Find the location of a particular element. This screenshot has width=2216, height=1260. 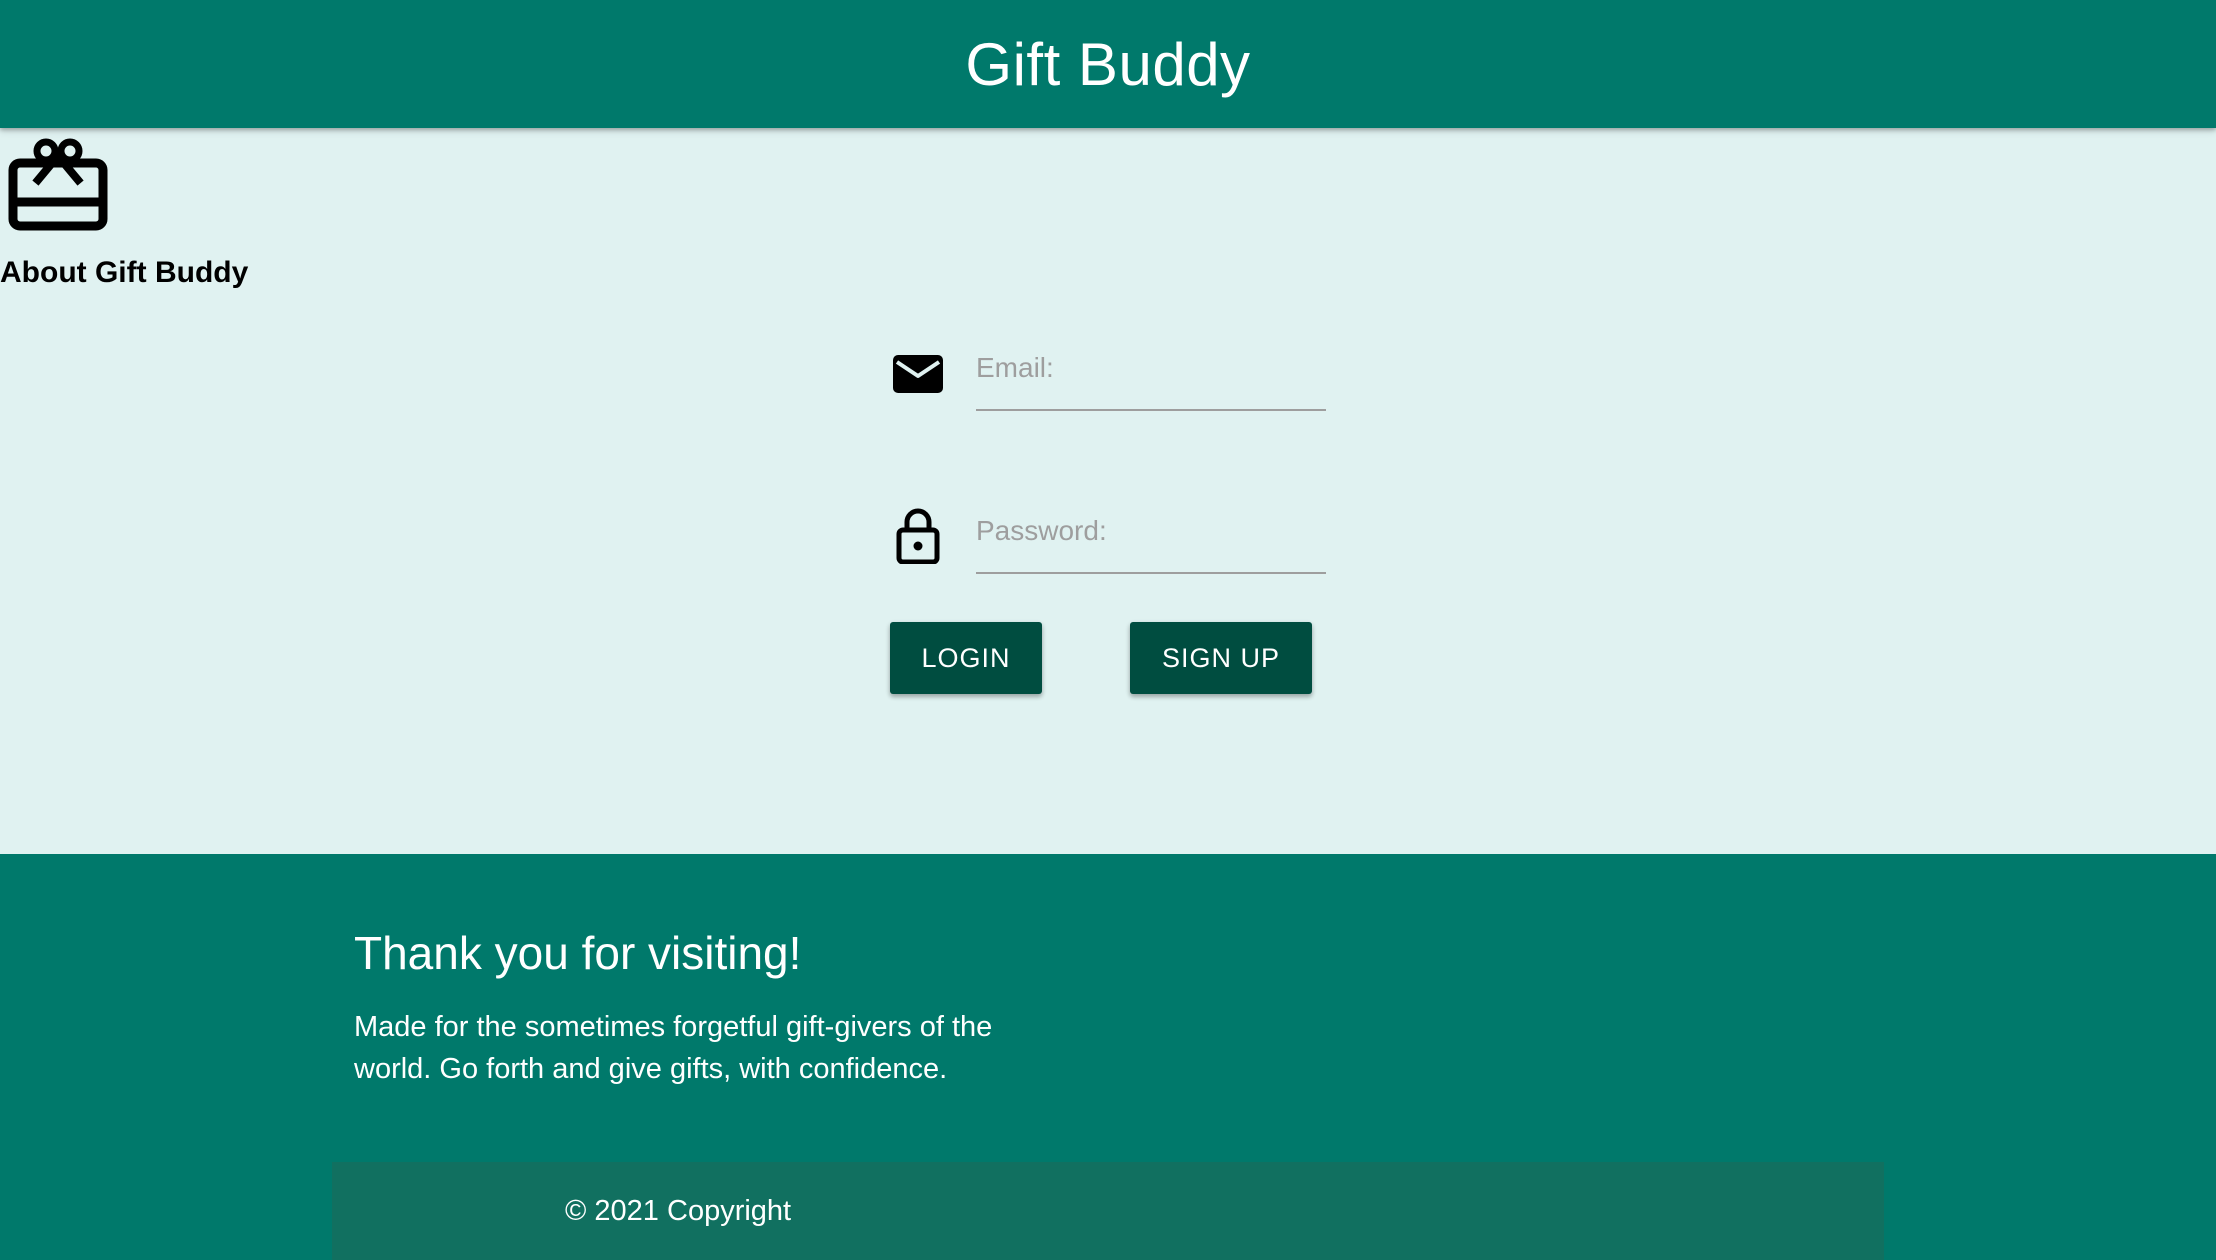

email-field-row is located at coordinates (1108, 375).